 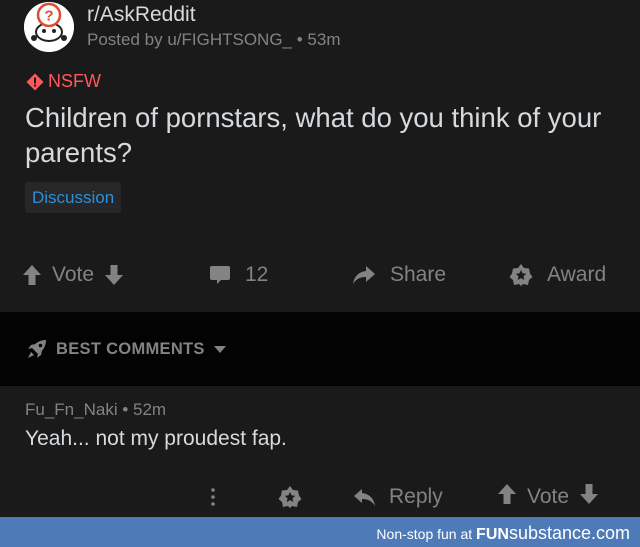 I want to click on comment-more-button, so click(x=213, y=497).